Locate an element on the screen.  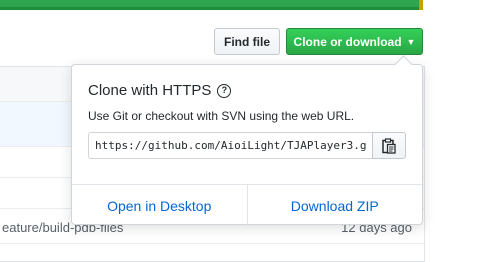
clone-or-download-label: Clone or download is located at coordinates (347, 41).